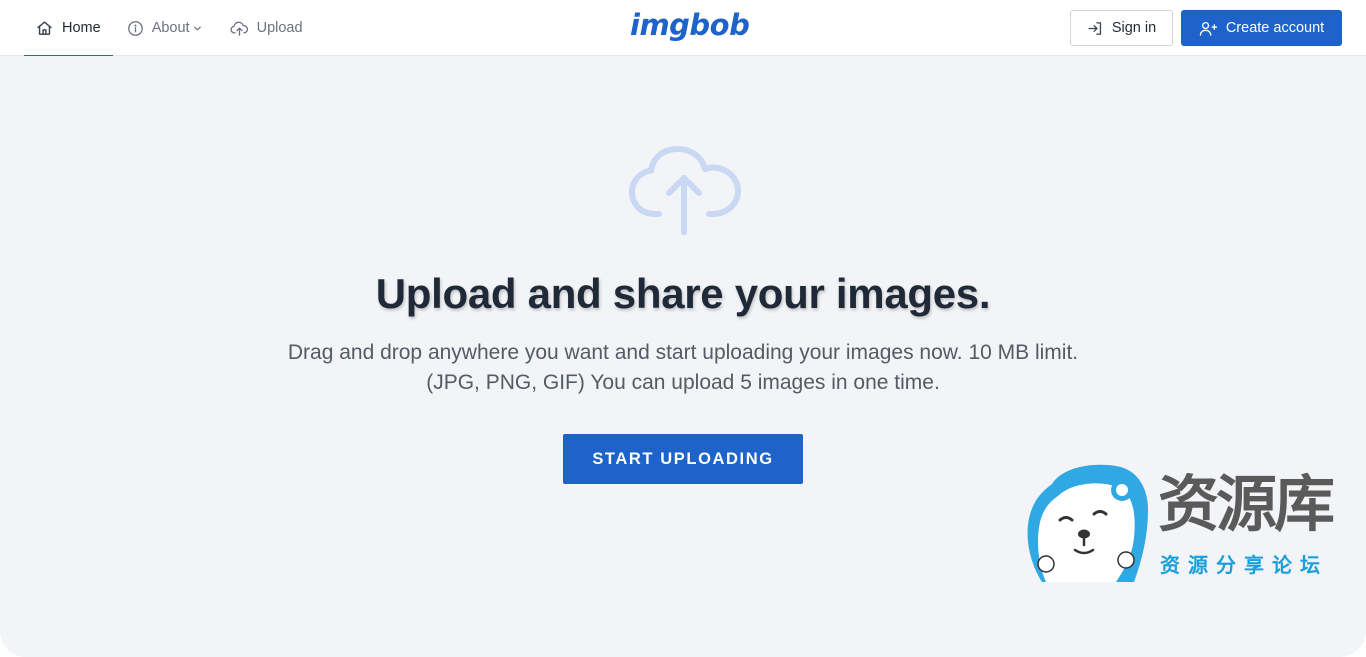 Image resolution: width=1366 pixels, height=657 pixels. I want to click on create-account-button: Create account, so click(1261, 28).